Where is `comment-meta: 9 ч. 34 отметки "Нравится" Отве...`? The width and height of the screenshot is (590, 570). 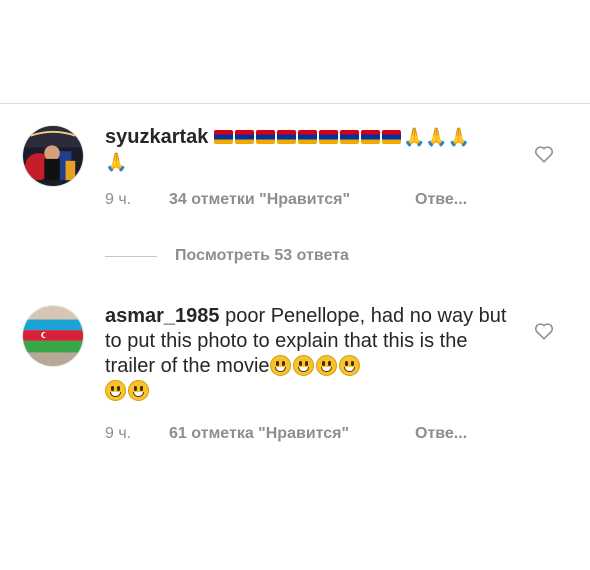 comment-meta: 9 ч. 34 отметки "Нравится" Отве... is located at coordinates (286, 200).